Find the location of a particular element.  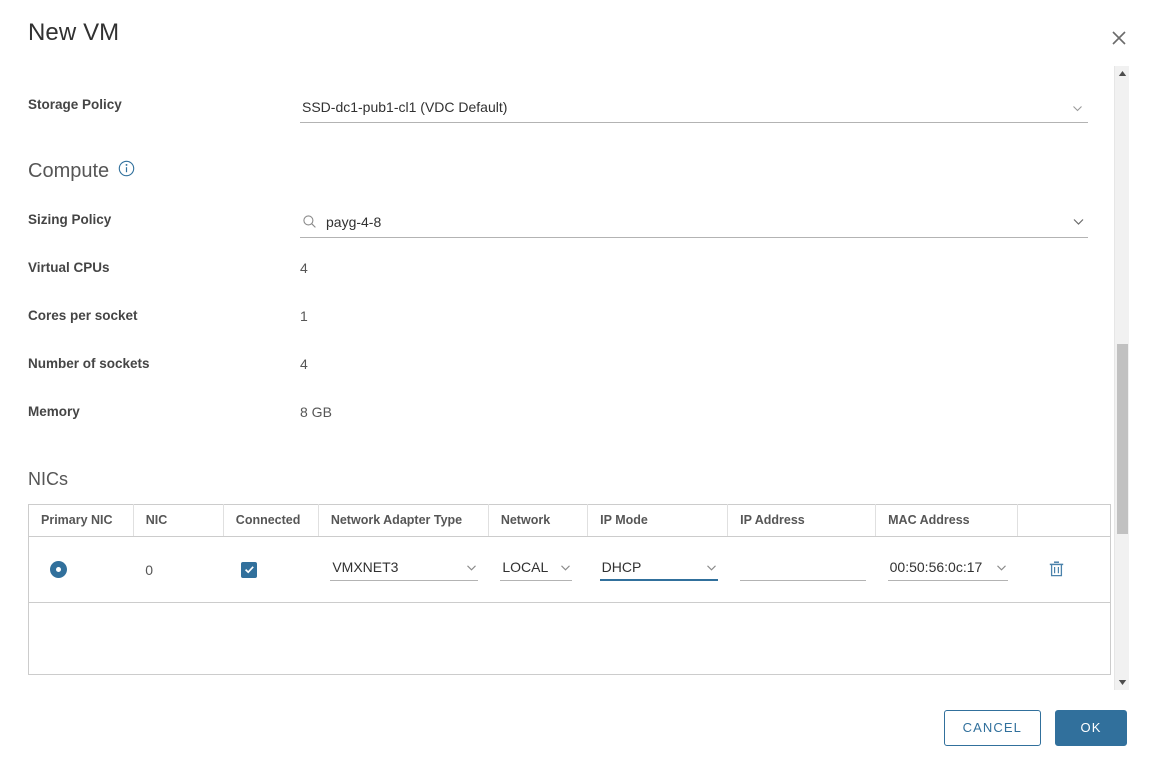

cancel-button: CANCEL is located at coordinates (992, 727).